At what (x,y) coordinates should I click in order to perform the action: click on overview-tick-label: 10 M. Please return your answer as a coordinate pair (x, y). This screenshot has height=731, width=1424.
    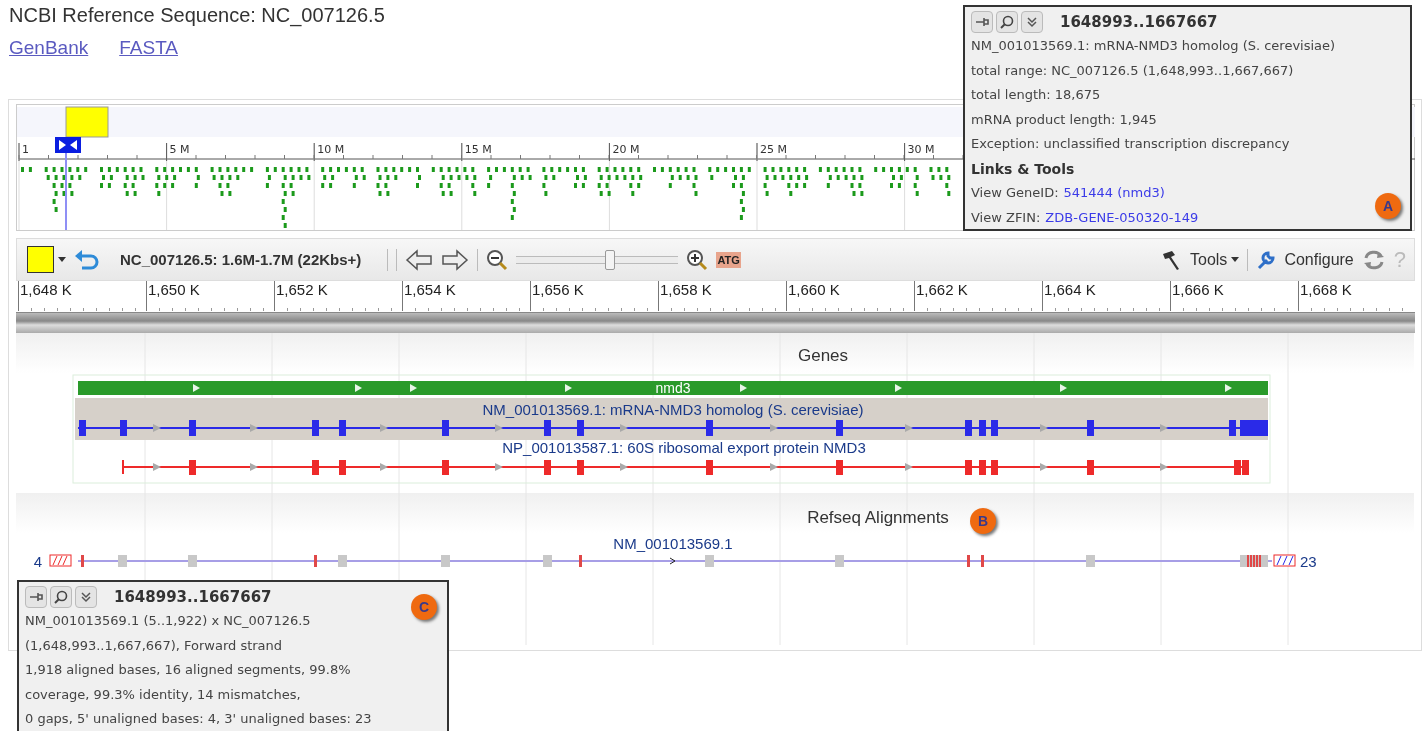
    Looking at the image, I should click on (331, 149).